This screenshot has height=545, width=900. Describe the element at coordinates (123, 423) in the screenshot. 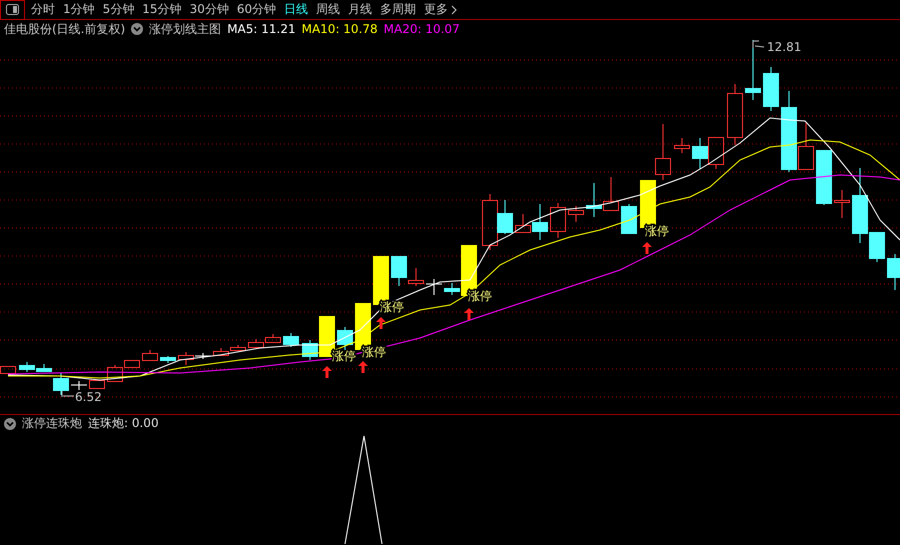

I see `indicator-value: 连珠炮: 0.00` at that location.